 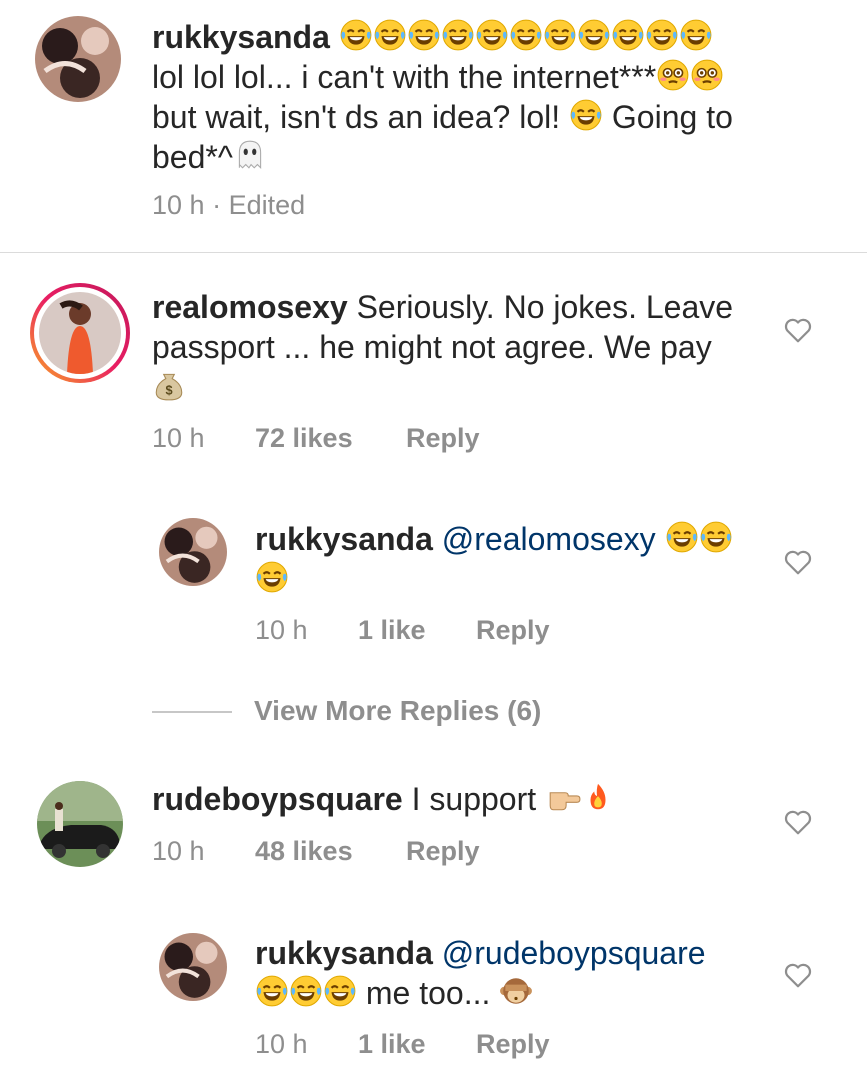 I want to click on comment-text-line2: but wait, isn't ds an idea? lol!, so click(x=356, y=117).